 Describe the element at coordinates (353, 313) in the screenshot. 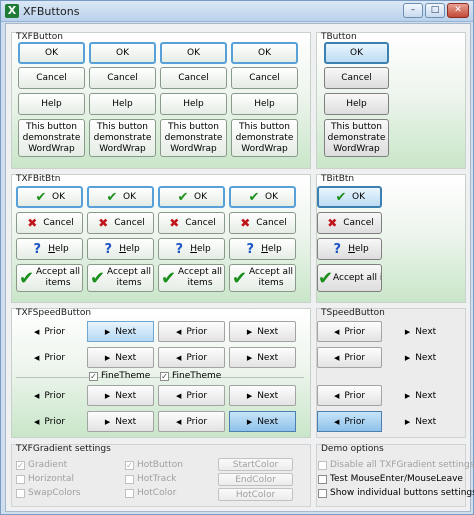

I see `tspeedbutton-caption: TSpeedButton` at that location.